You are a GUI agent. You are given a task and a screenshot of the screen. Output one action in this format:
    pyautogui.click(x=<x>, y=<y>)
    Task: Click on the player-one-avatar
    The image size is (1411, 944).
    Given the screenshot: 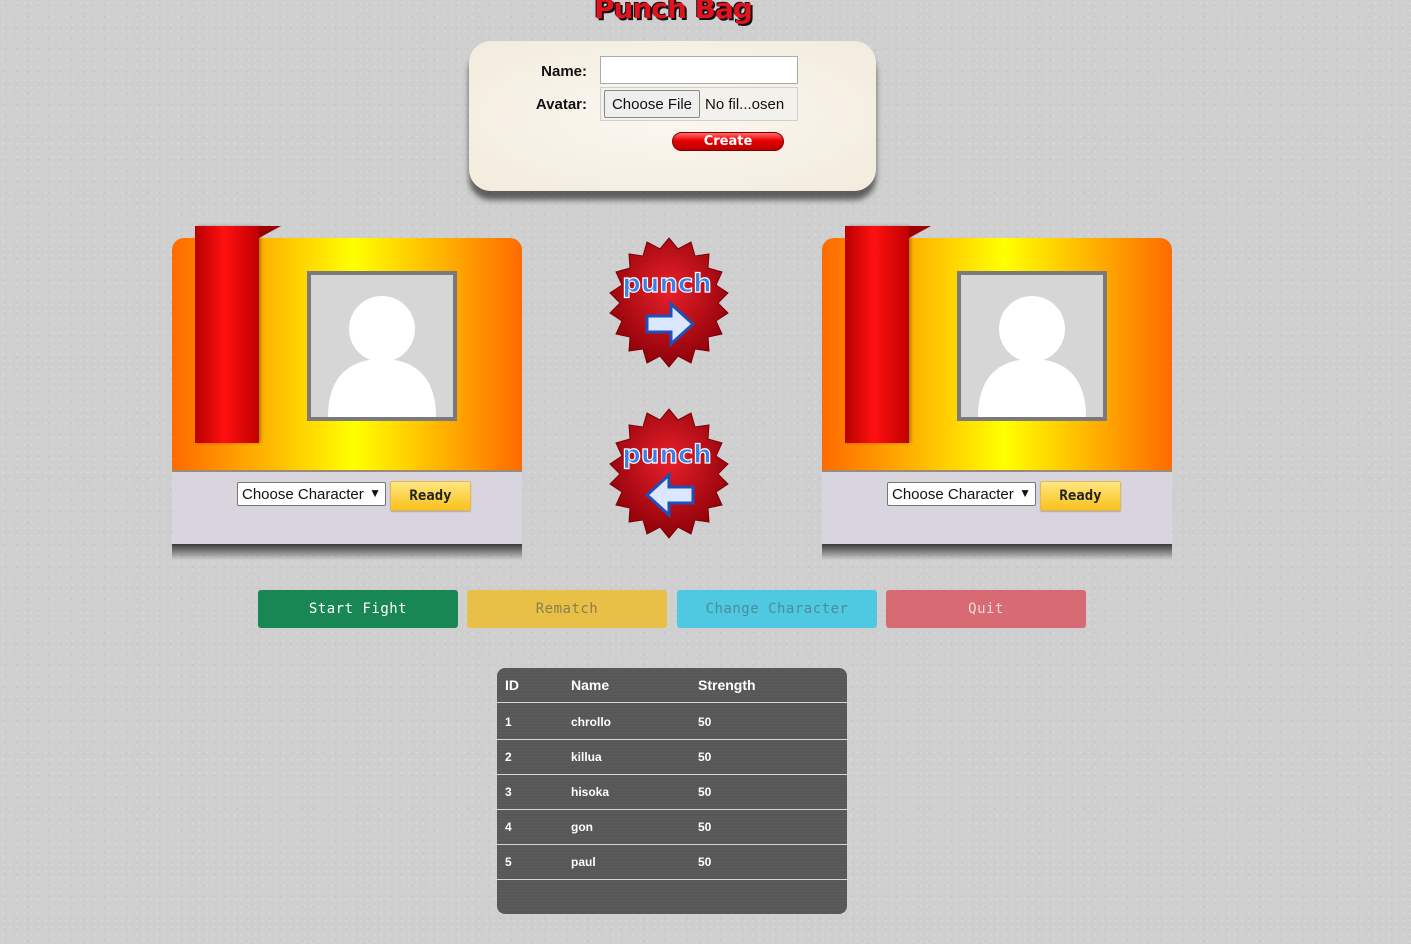 What is the action you would take?
    pyautogui.click(x=382, y=346)
    